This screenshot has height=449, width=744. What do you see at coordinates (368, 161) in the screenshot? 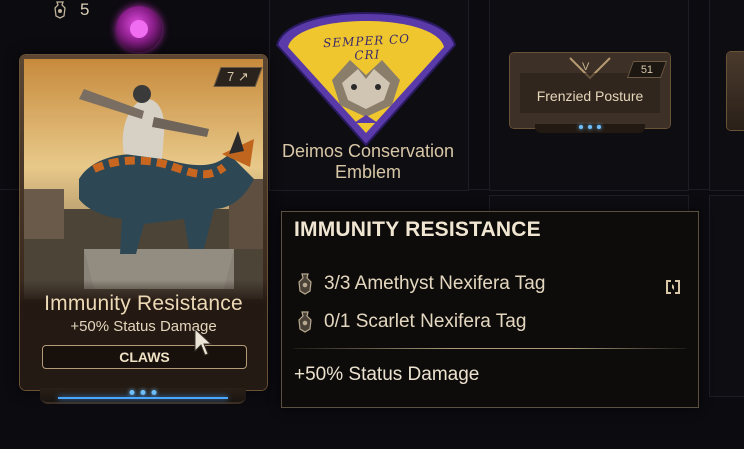
I see `emblem-label: Deimos Conservation Emblem` at bounding box center [368, 161].